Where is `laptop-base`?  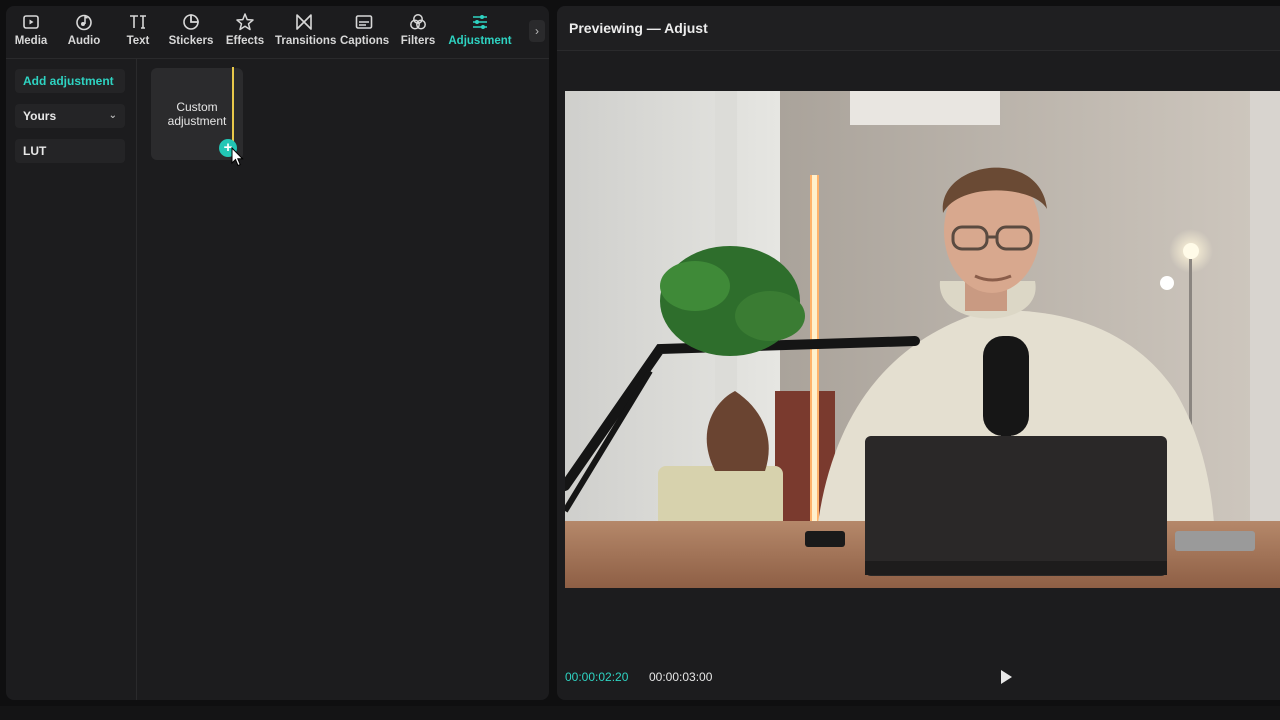 laptop-base is located at coordinates (1016, 568).